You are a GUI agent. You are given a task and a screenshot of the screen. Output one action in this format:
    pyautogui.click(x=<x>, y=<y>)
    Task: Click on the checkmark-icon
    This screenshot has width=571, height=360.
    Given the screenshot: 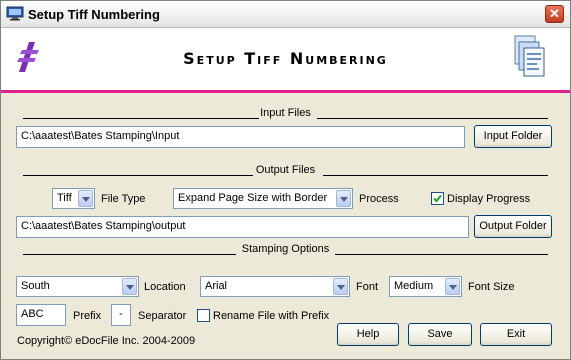 What is the action you would take?
    pyautogui.click(x=437, y=198)
    